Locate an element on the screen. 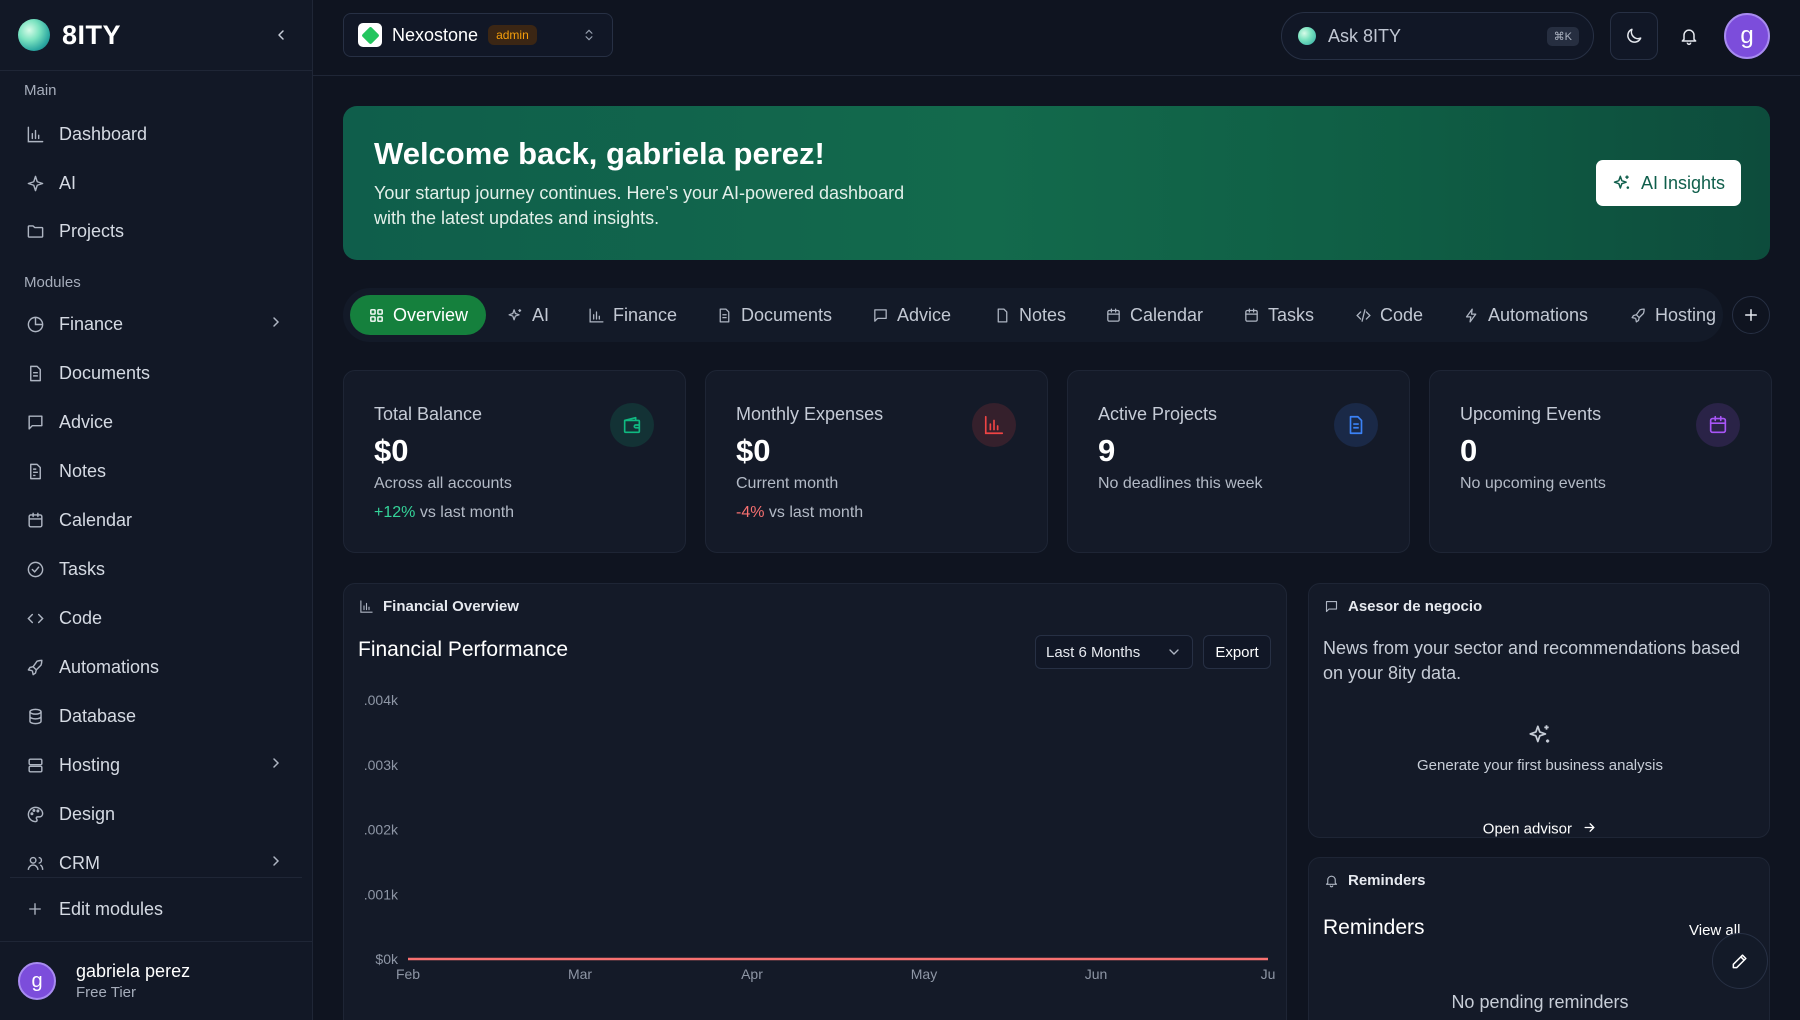 Image resolution: width=1800 pixels, height=1020 pixels. tab-overview: Overview is located at coordinates (418, 315).